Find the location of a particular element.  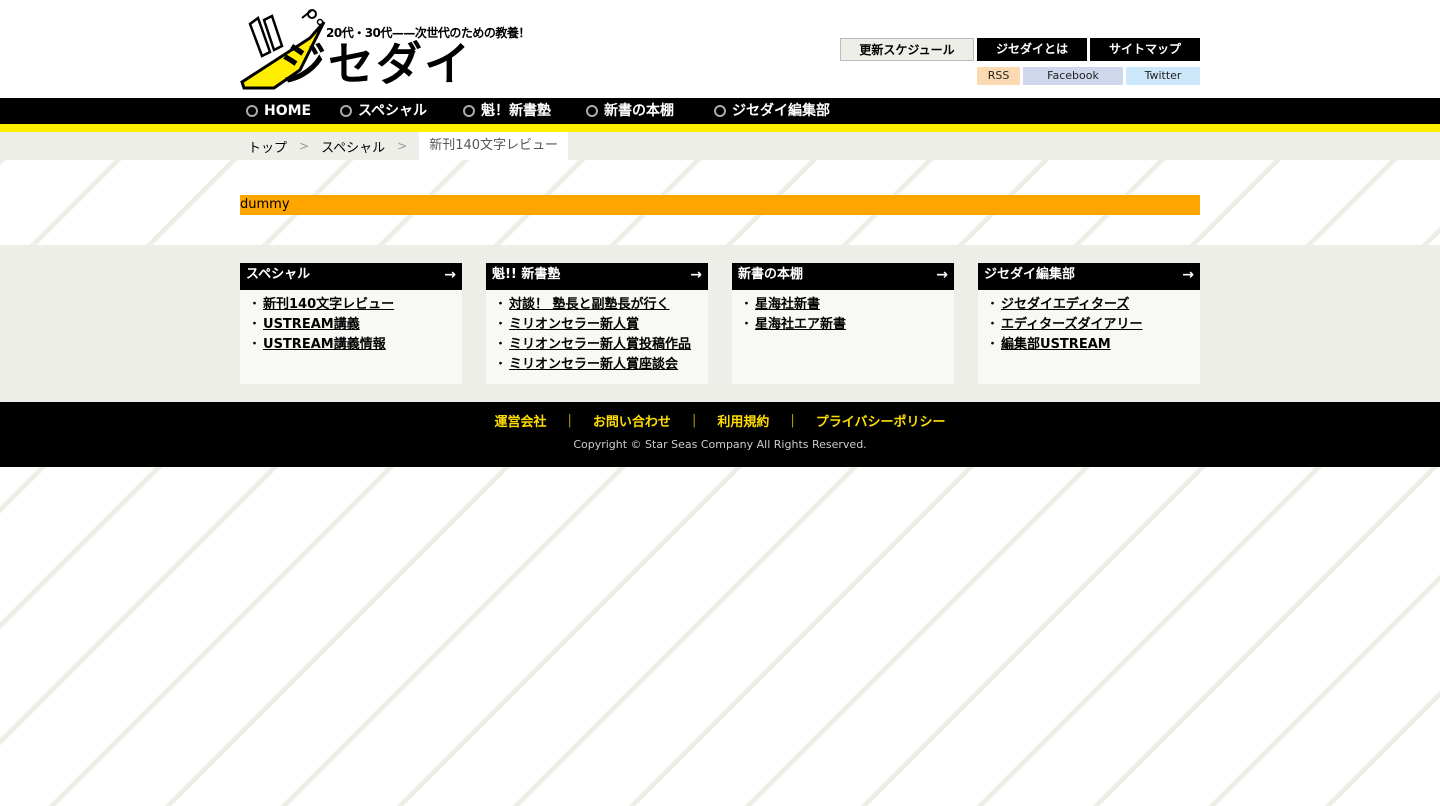

section-link: ジセダイエディターズ is located at coordinates (1065, 304).